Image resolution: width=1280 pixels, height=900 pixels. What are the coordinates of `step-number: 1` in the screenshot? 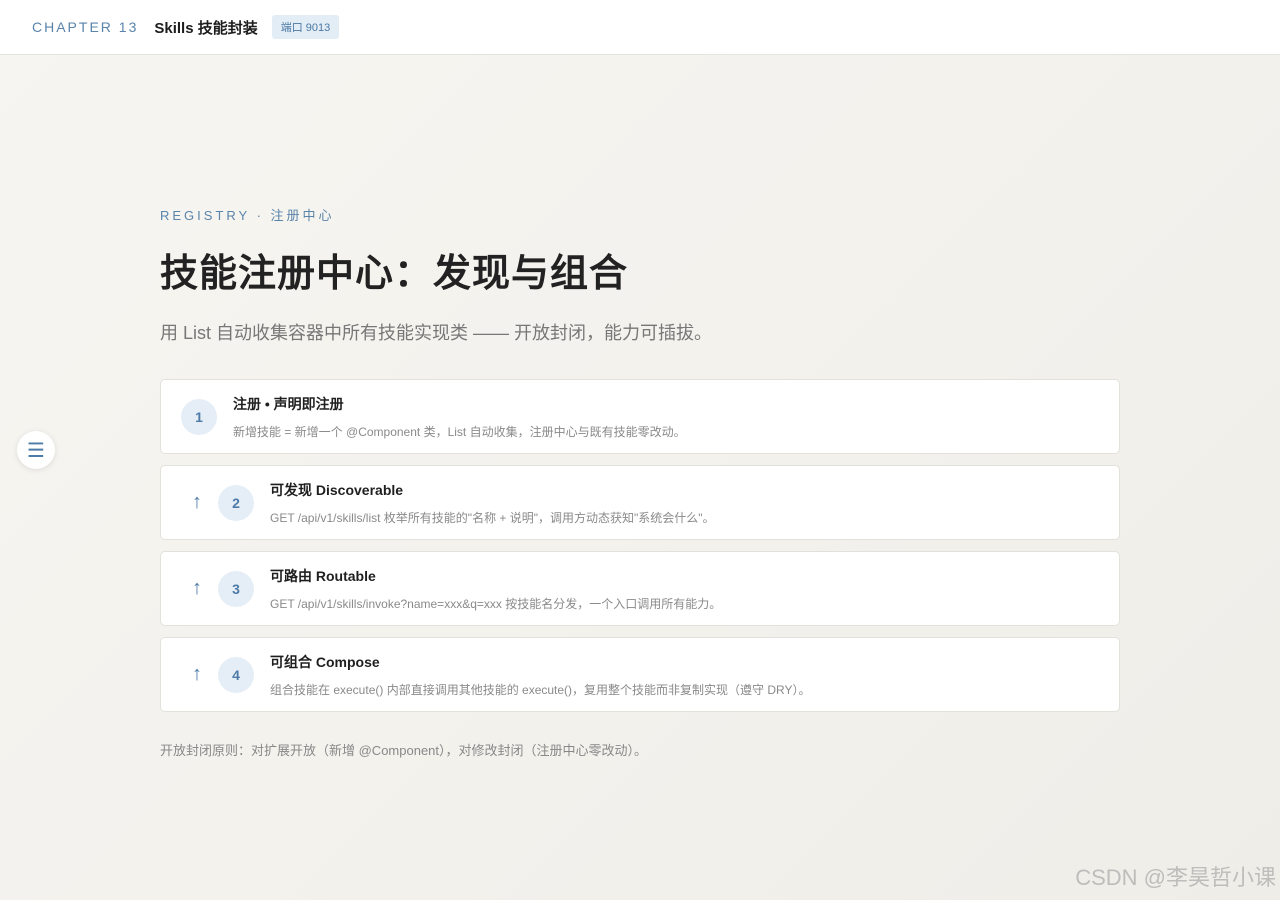 It's located at (199, 416).